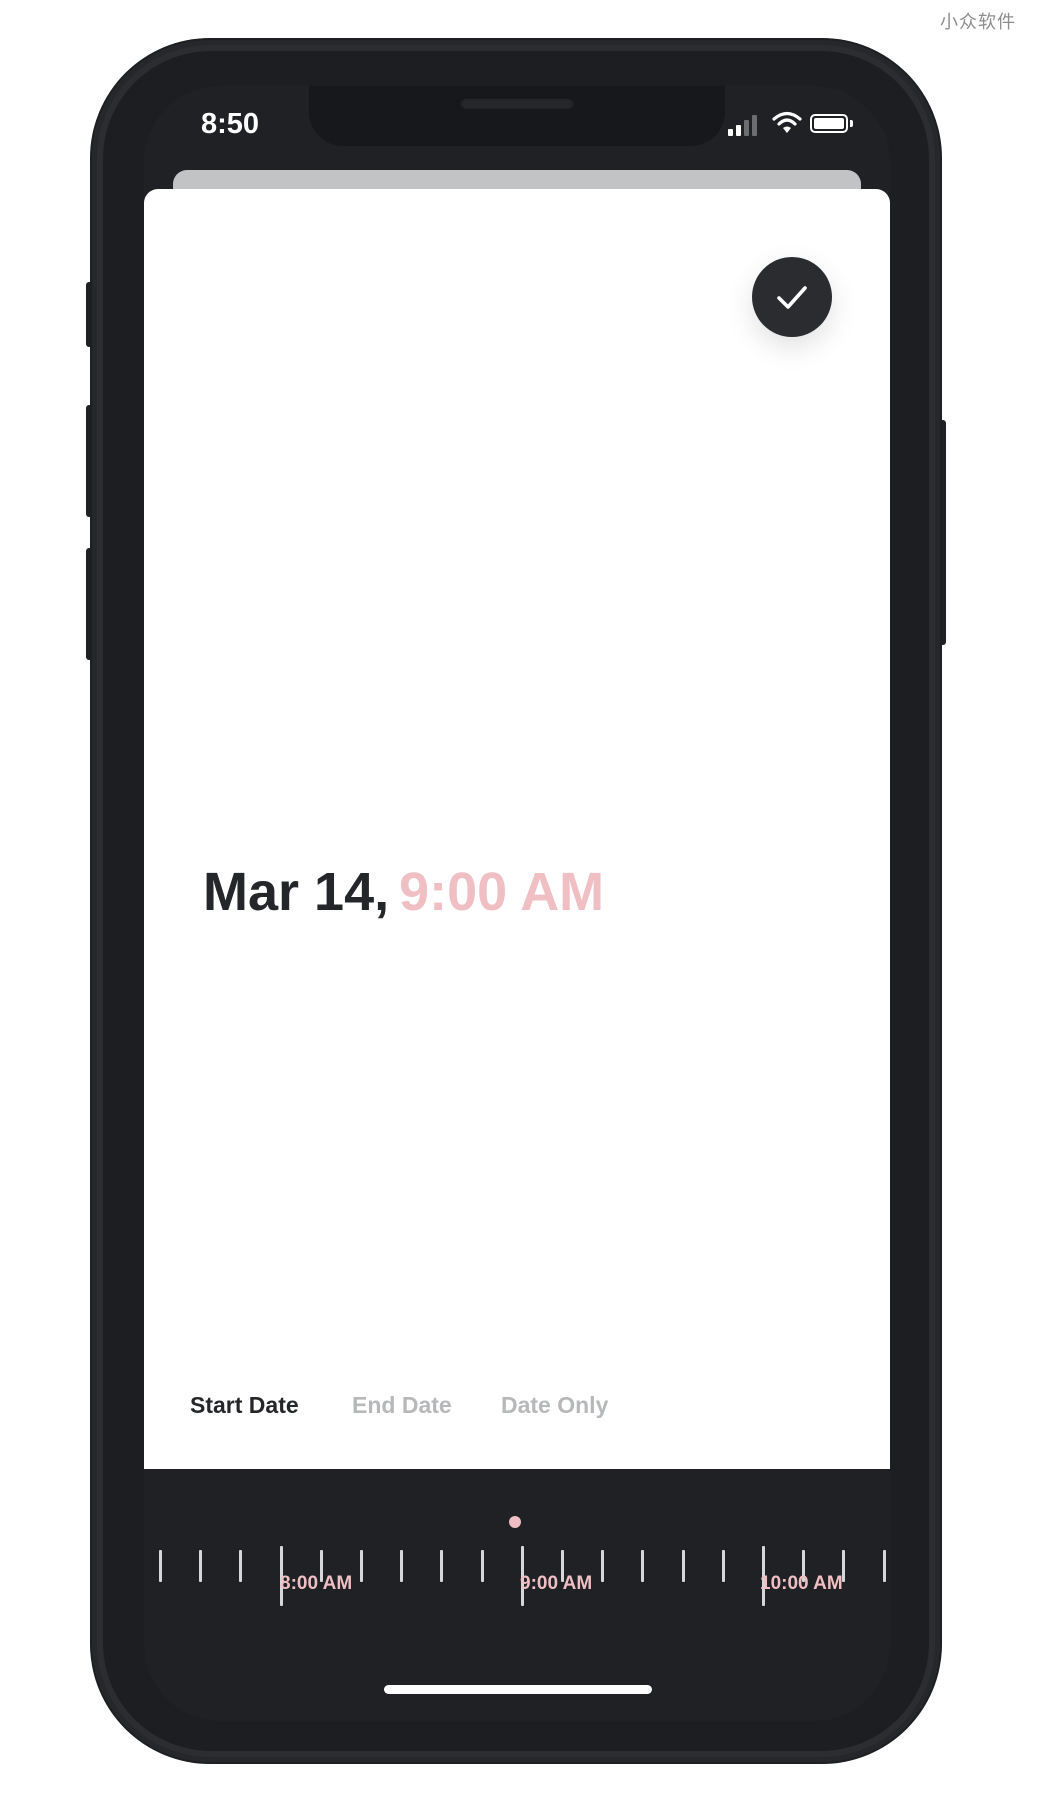  Describe the element at coordinates (829, 123) in the screenshot. I see `battery-icon` at that location.